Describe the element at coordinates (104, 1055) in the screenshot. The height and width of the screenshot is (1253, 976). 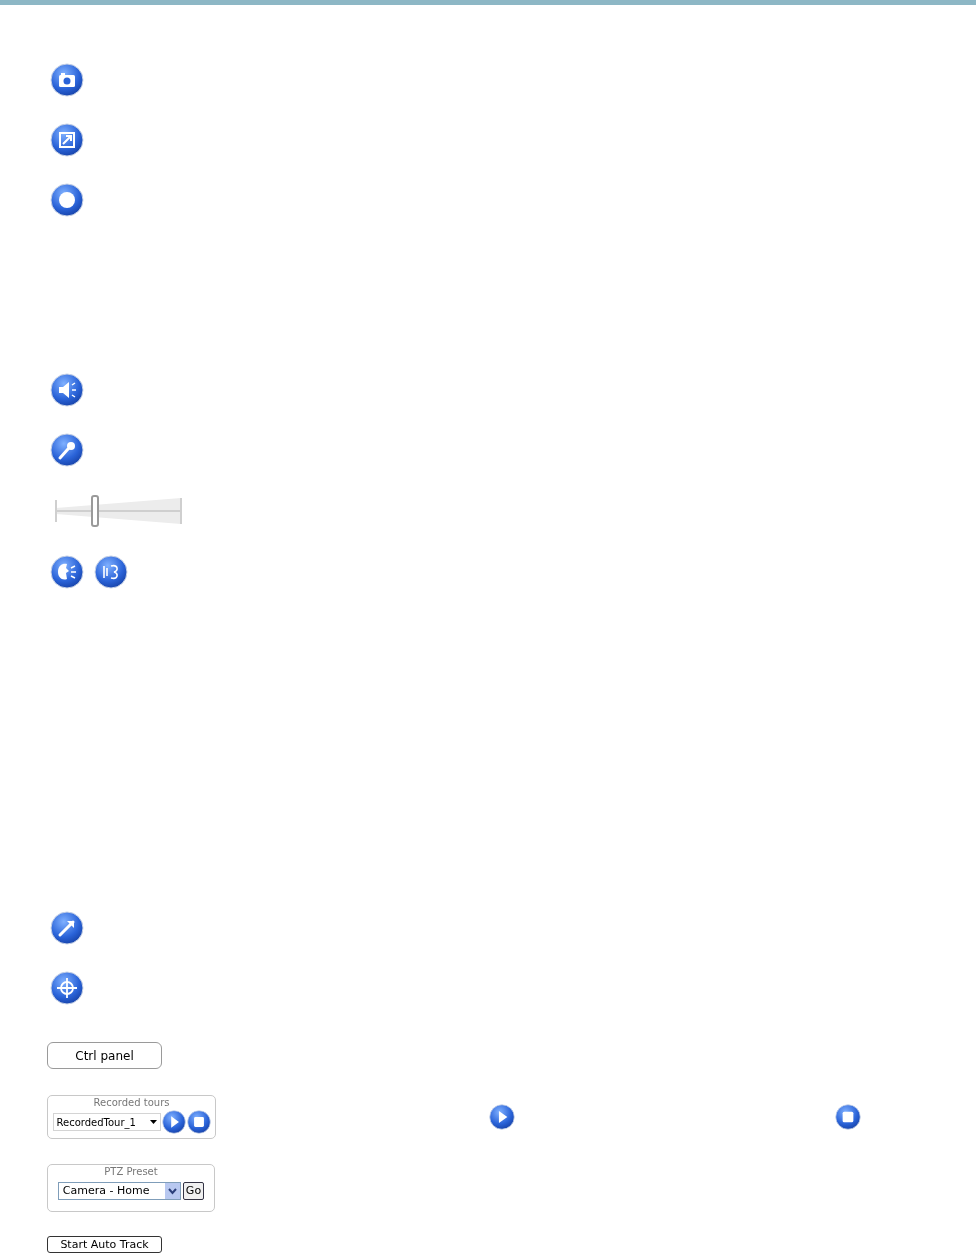
I see `ctrl-panel-button: Ctrl panel` at that location.